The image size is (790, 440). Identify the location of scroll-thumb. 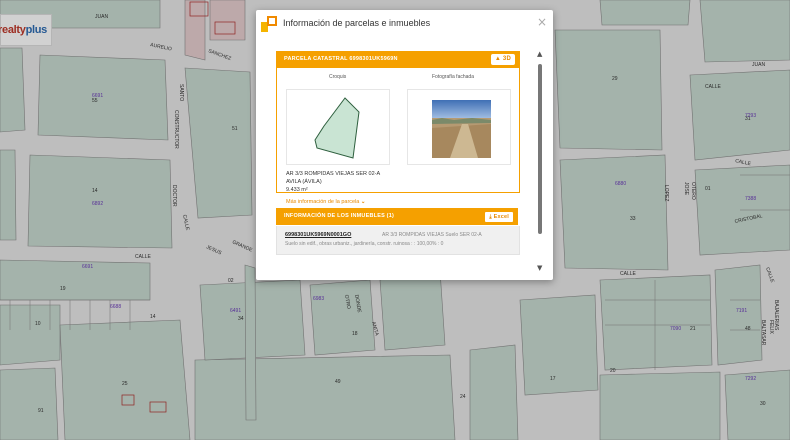
(540, 149).